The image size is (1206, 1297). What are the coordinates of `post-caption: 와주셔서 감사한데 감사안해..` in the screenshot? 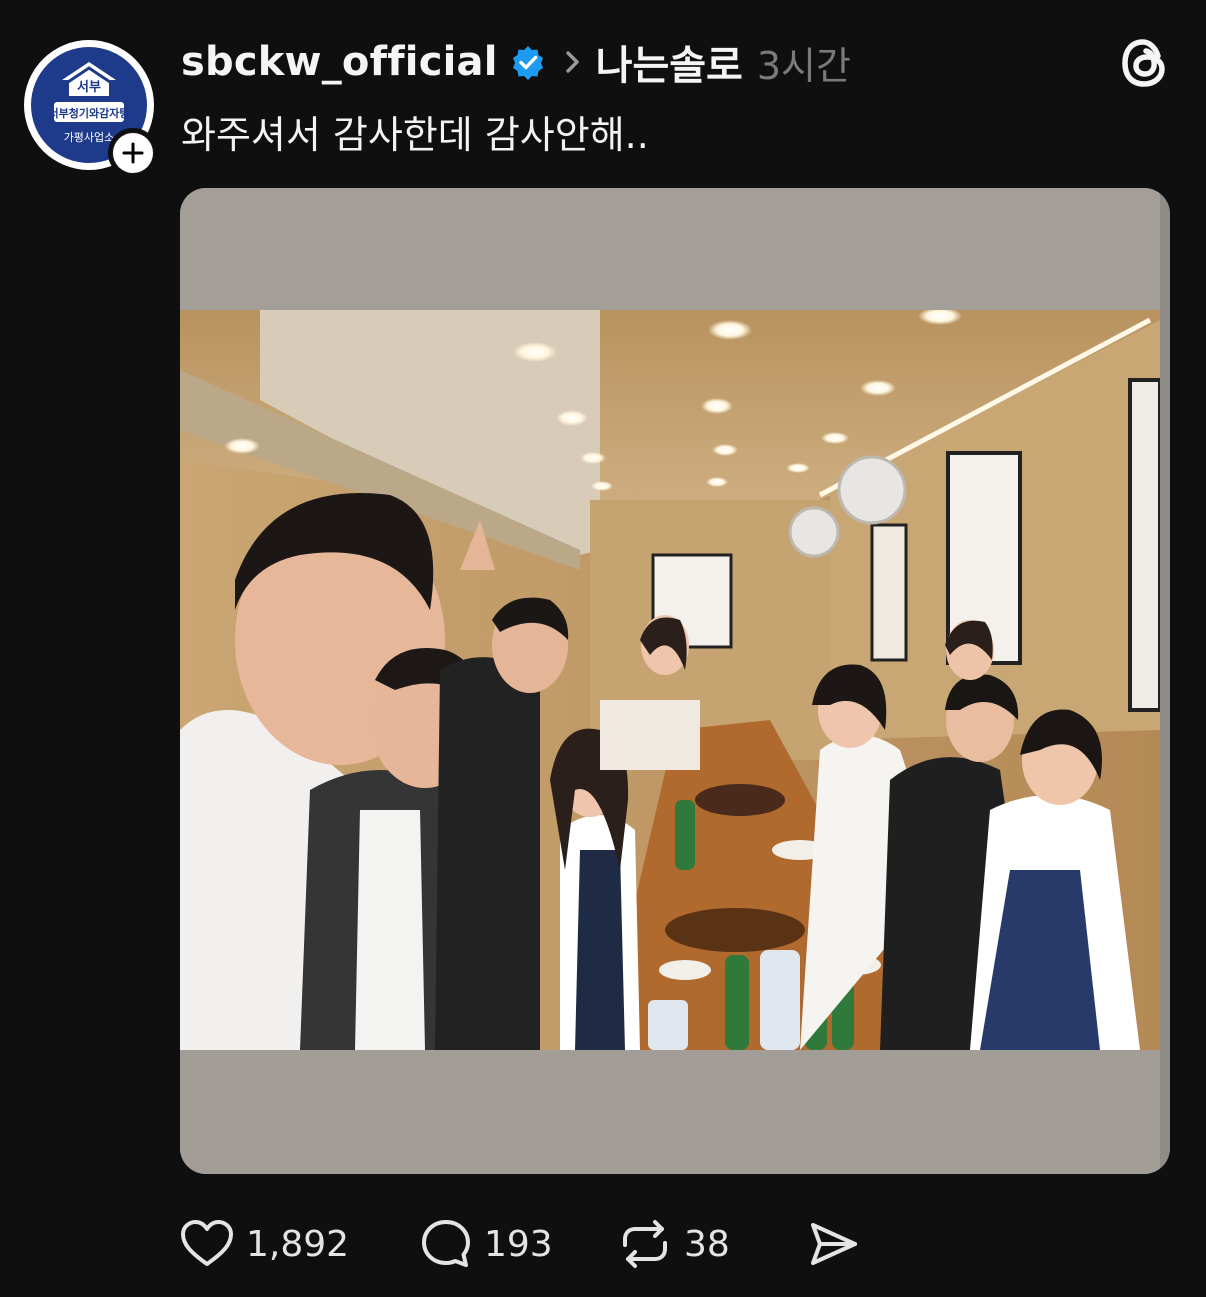 It's located at (415, 135).